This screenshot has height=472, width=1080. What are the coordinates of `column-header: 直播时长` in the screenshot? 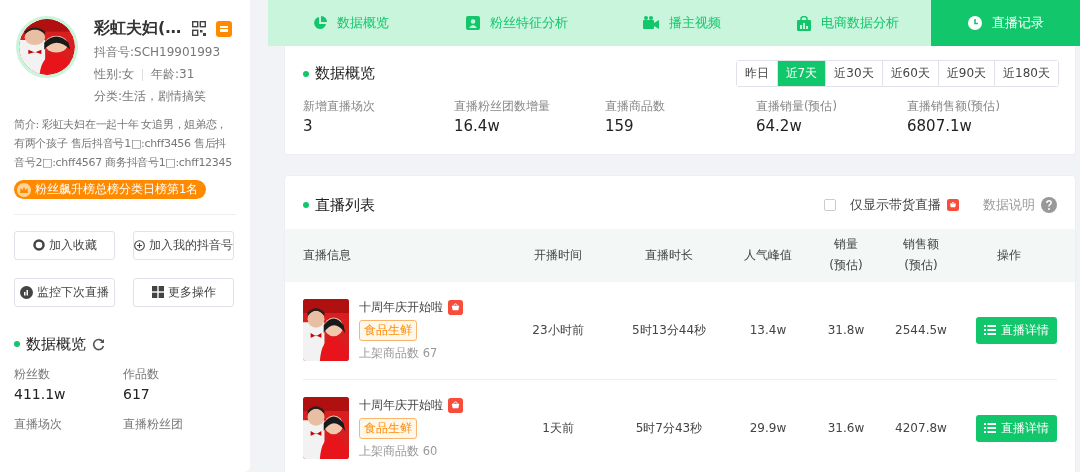 It's located at (669, 255).